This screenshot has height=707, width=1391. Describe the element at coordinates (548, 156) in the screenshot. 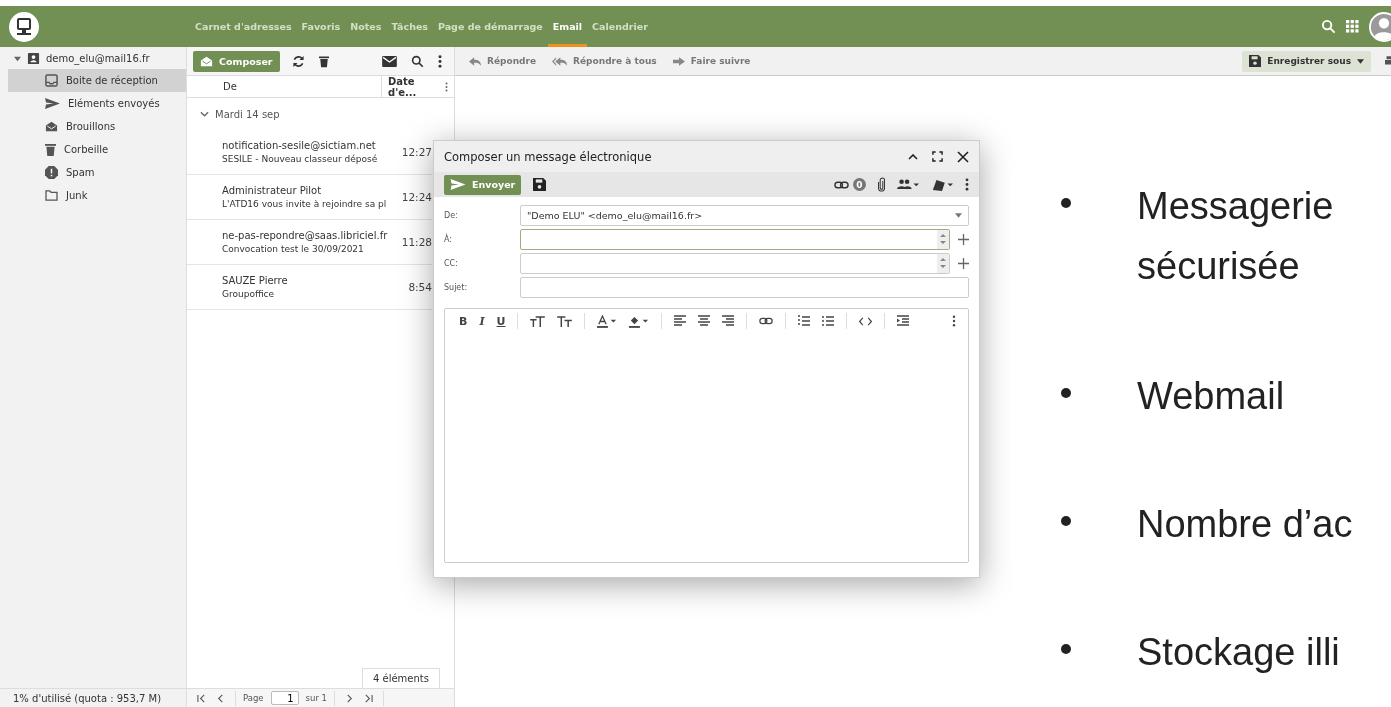

I see `dialog-title: Composer un message électronique` at that location.